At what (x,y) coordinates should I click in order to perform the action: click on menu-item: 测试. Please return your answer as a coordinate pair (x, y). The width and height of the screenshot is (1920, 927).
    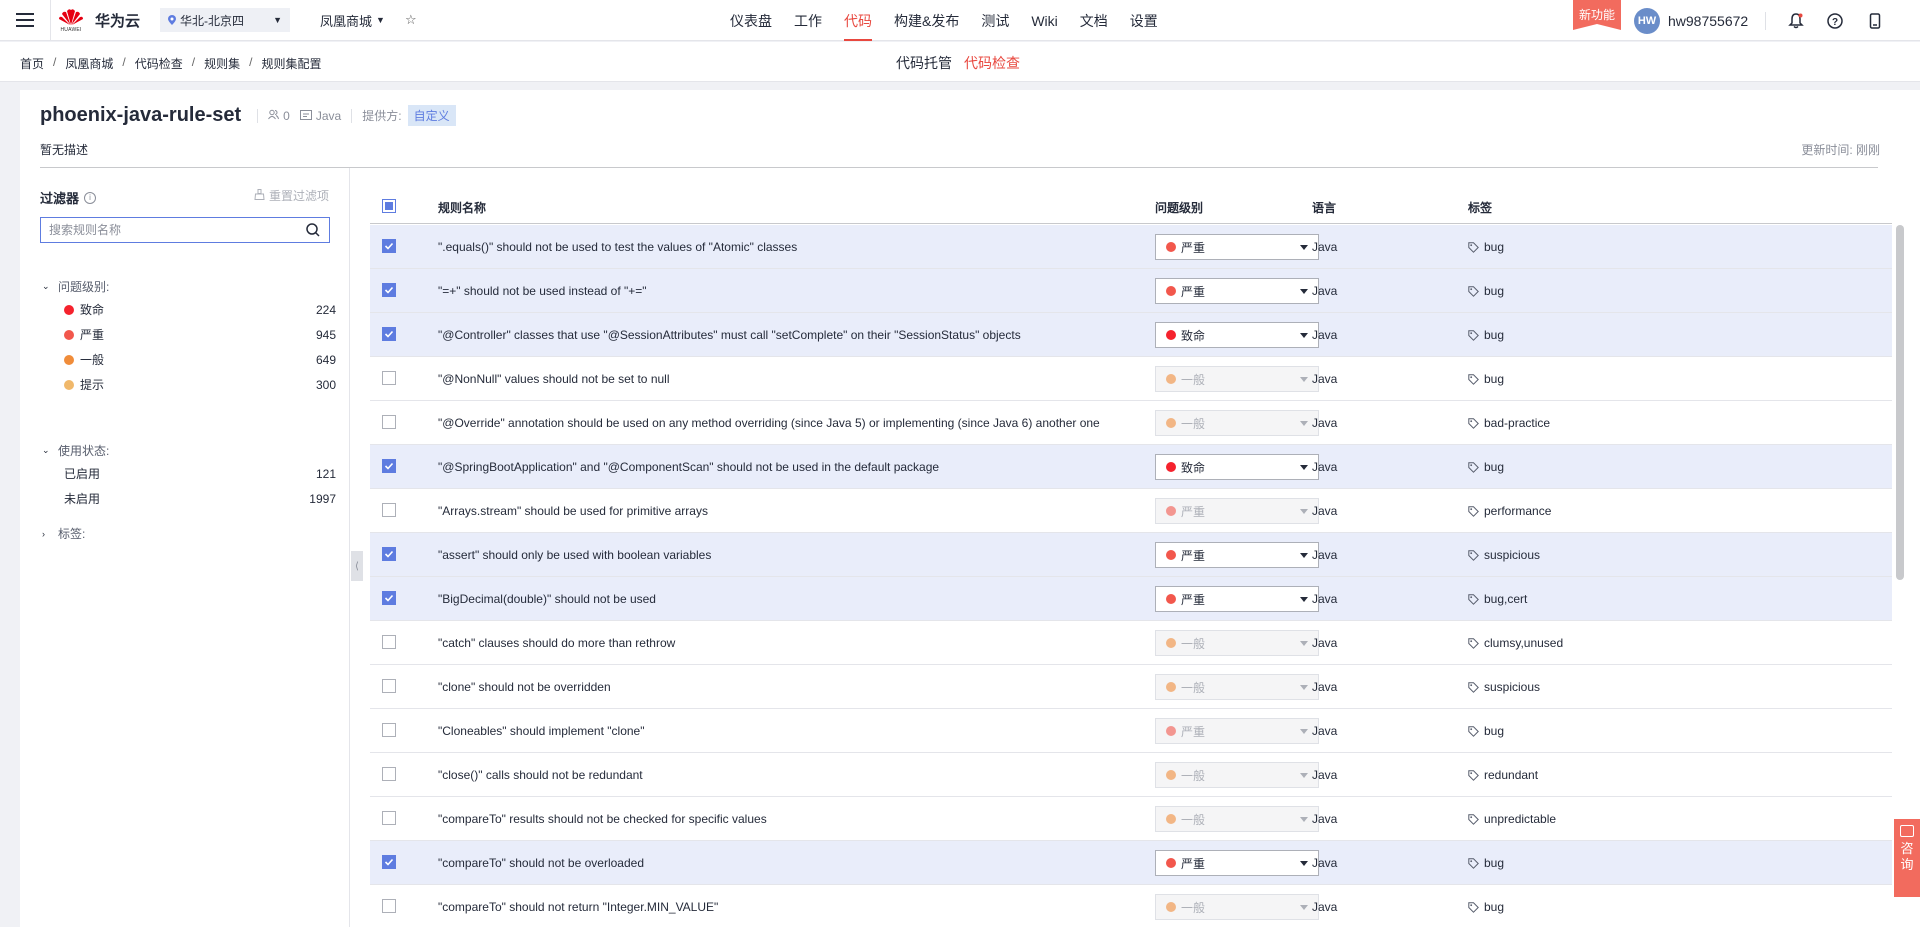
    Looking at the image, I should click on (995, 20).